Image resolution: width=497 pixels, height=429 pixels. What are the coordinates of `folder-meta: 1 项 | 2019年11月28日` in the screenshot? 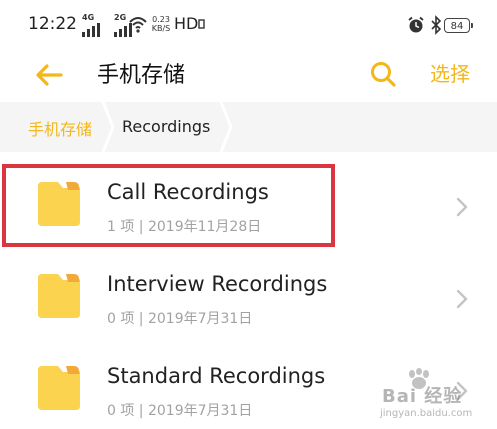 It's located at (184, 227).